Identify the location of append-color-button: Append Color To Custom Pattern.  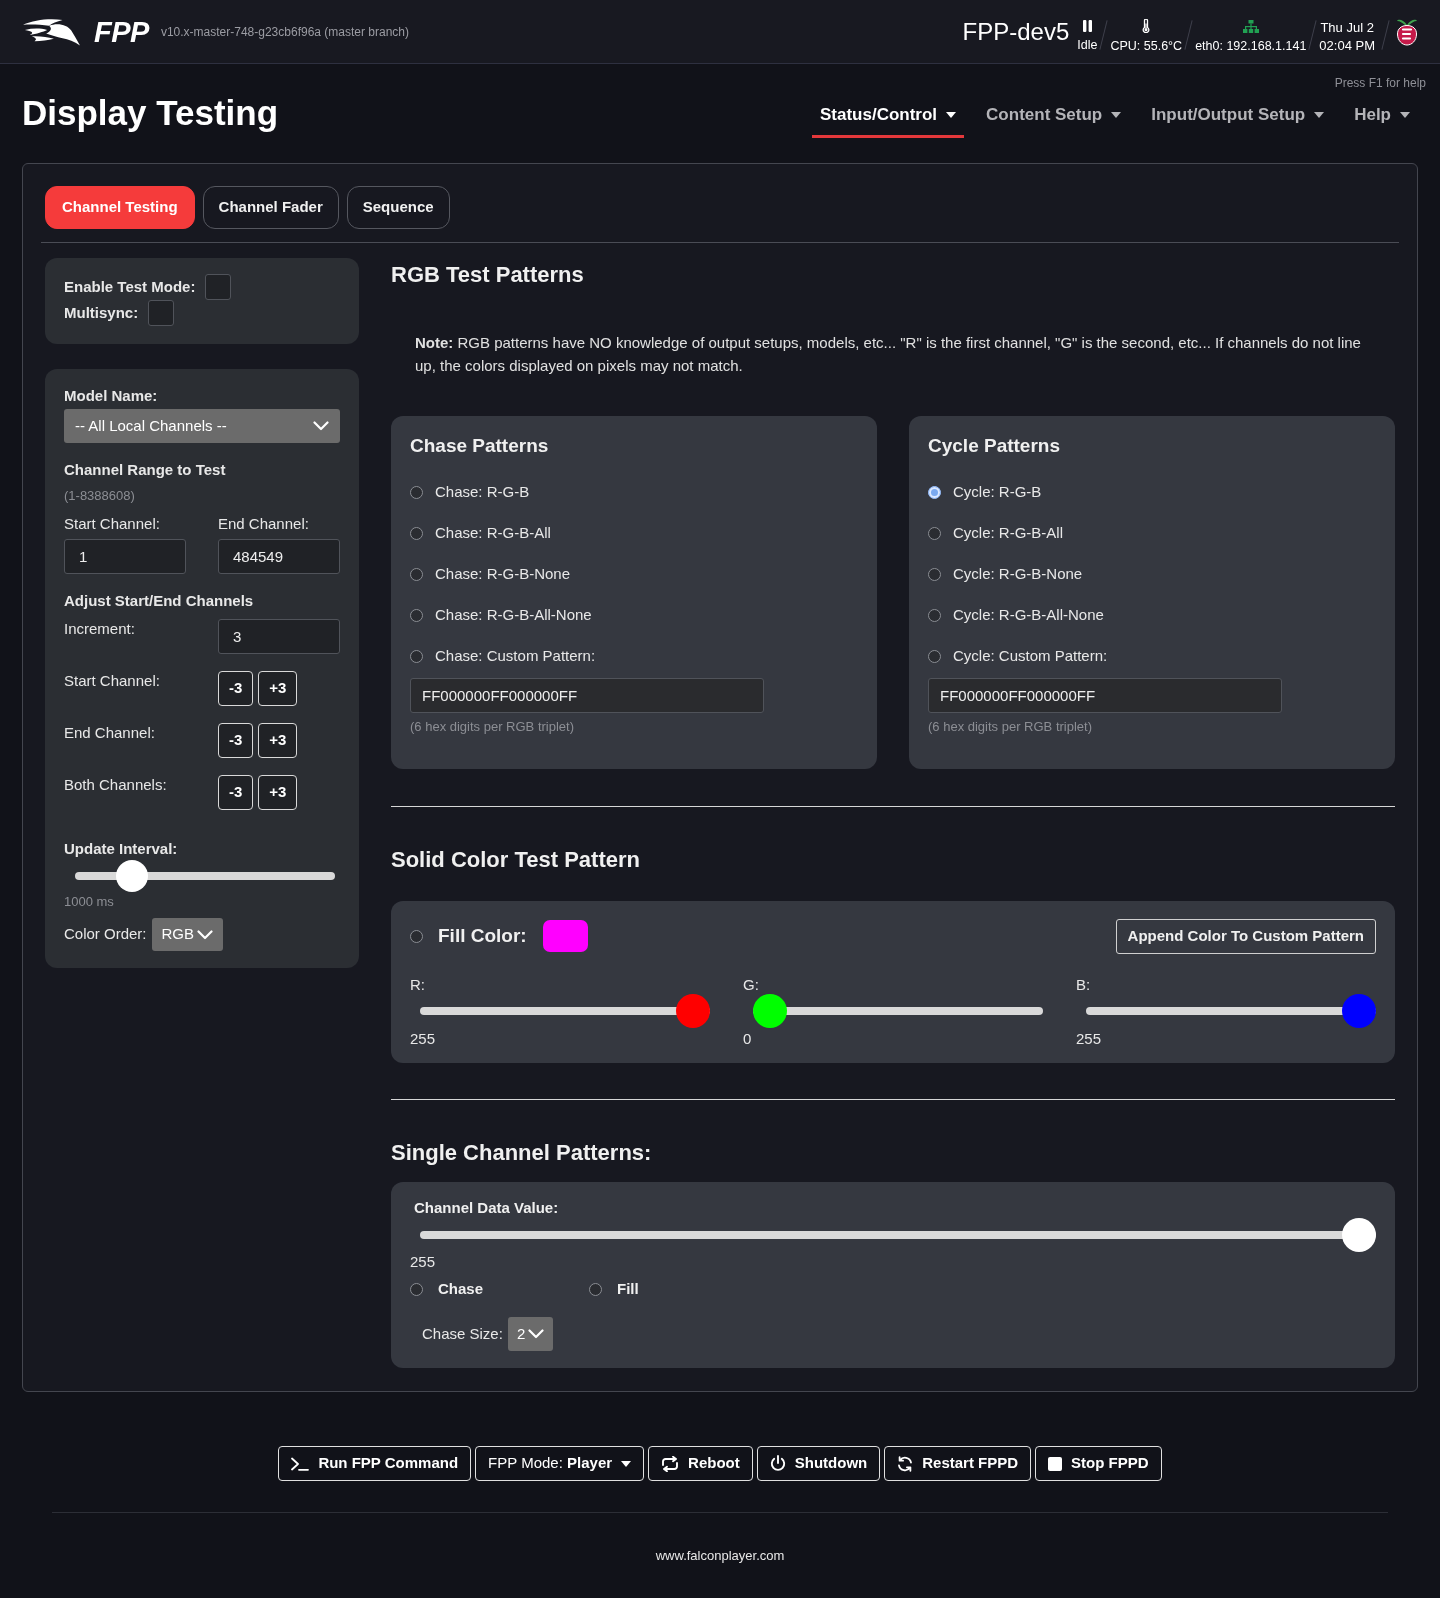
(1245, 936).